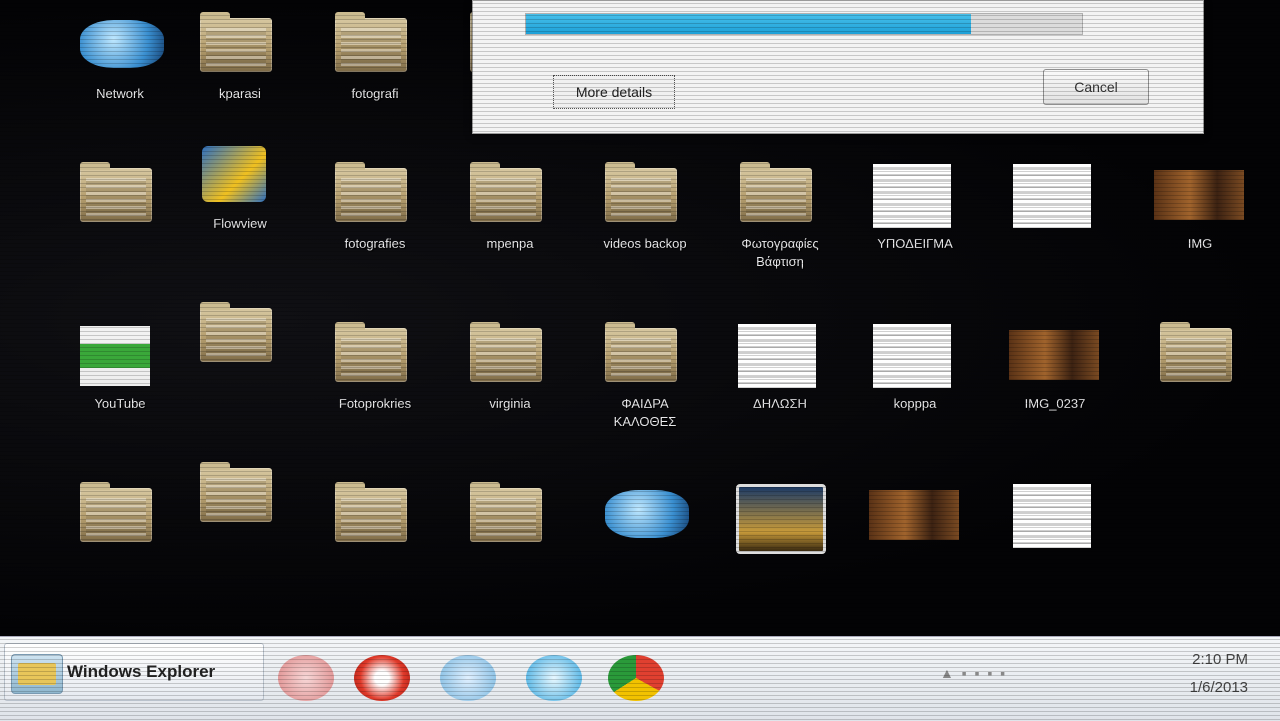  What do you see at coordinates (1200, 243) in the screenshot?
I see `desktop-icon-label: IMG` at bounding box center [1200, 243].